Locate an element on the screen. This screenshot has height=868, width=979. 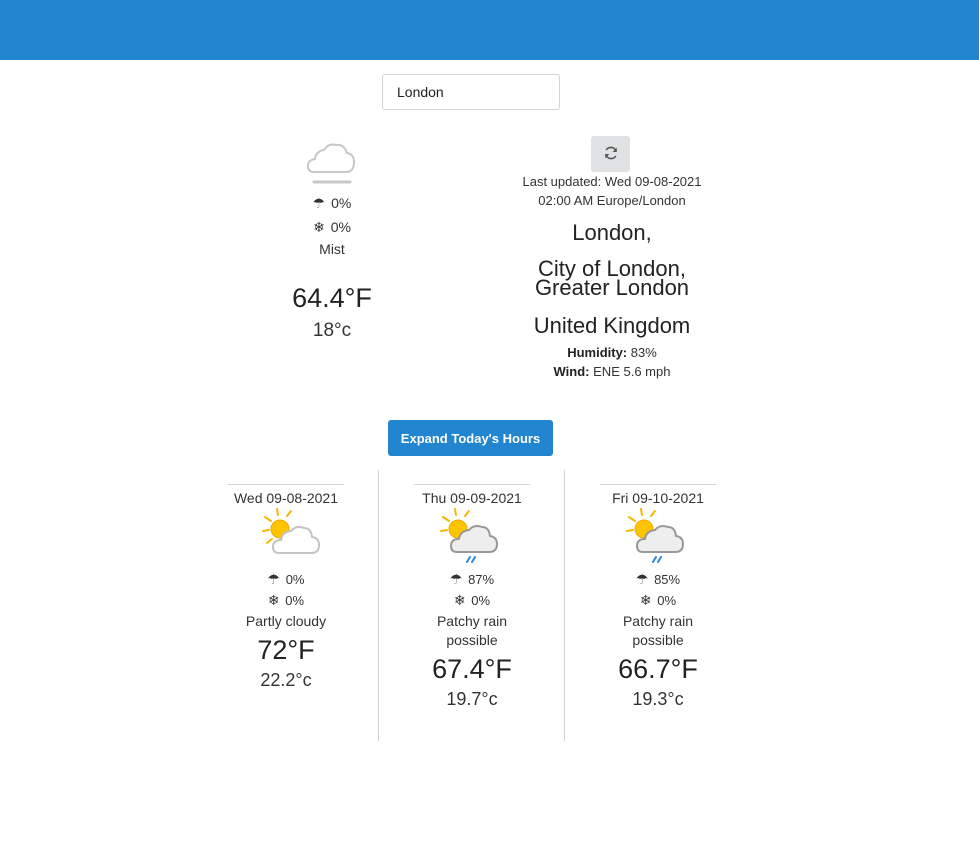
current-temp-f: 64.4°F is located at coordinates (332, 298).